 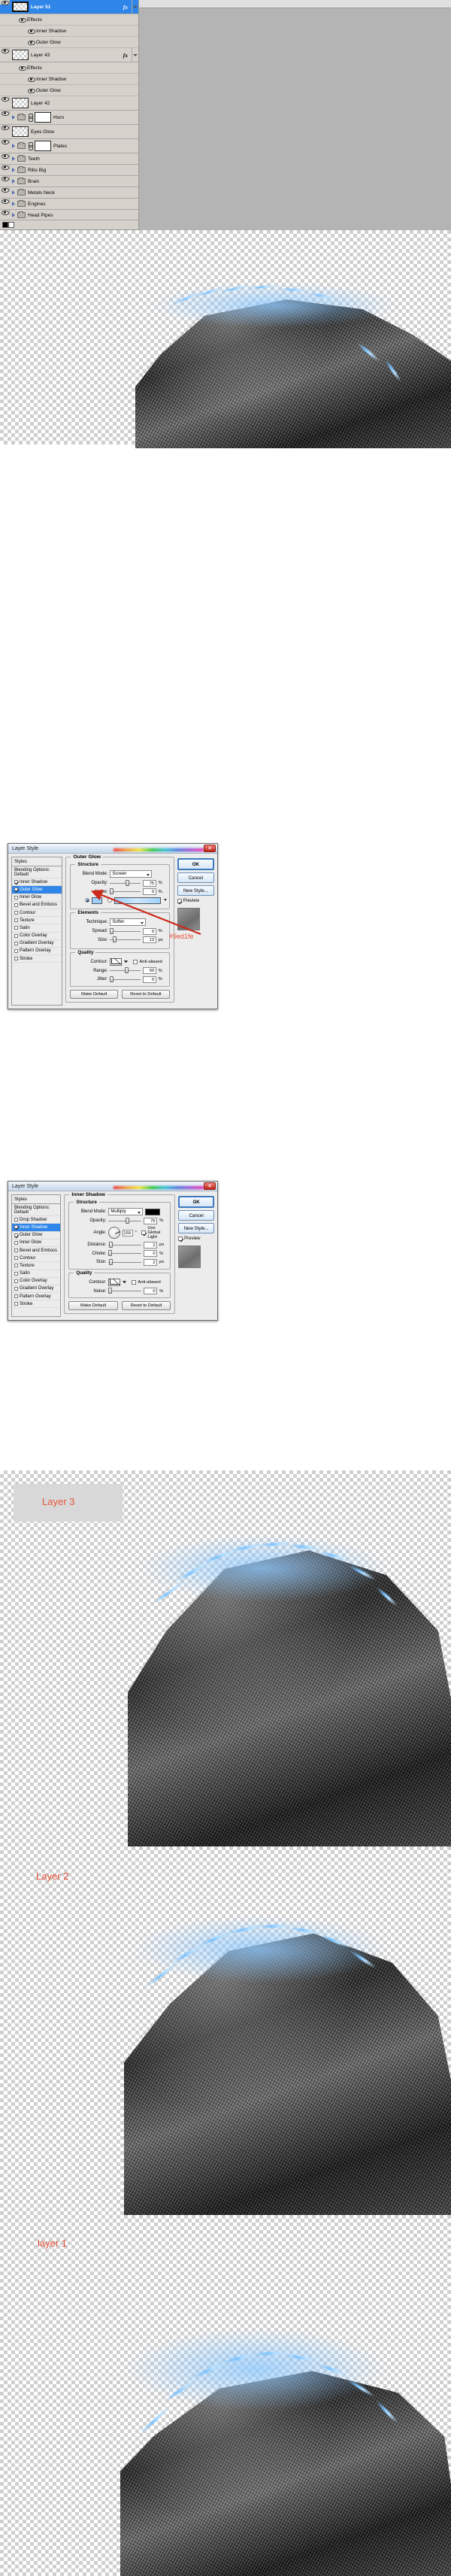 I want to click on effects-expand-toggle, so click(x=135, y=7).